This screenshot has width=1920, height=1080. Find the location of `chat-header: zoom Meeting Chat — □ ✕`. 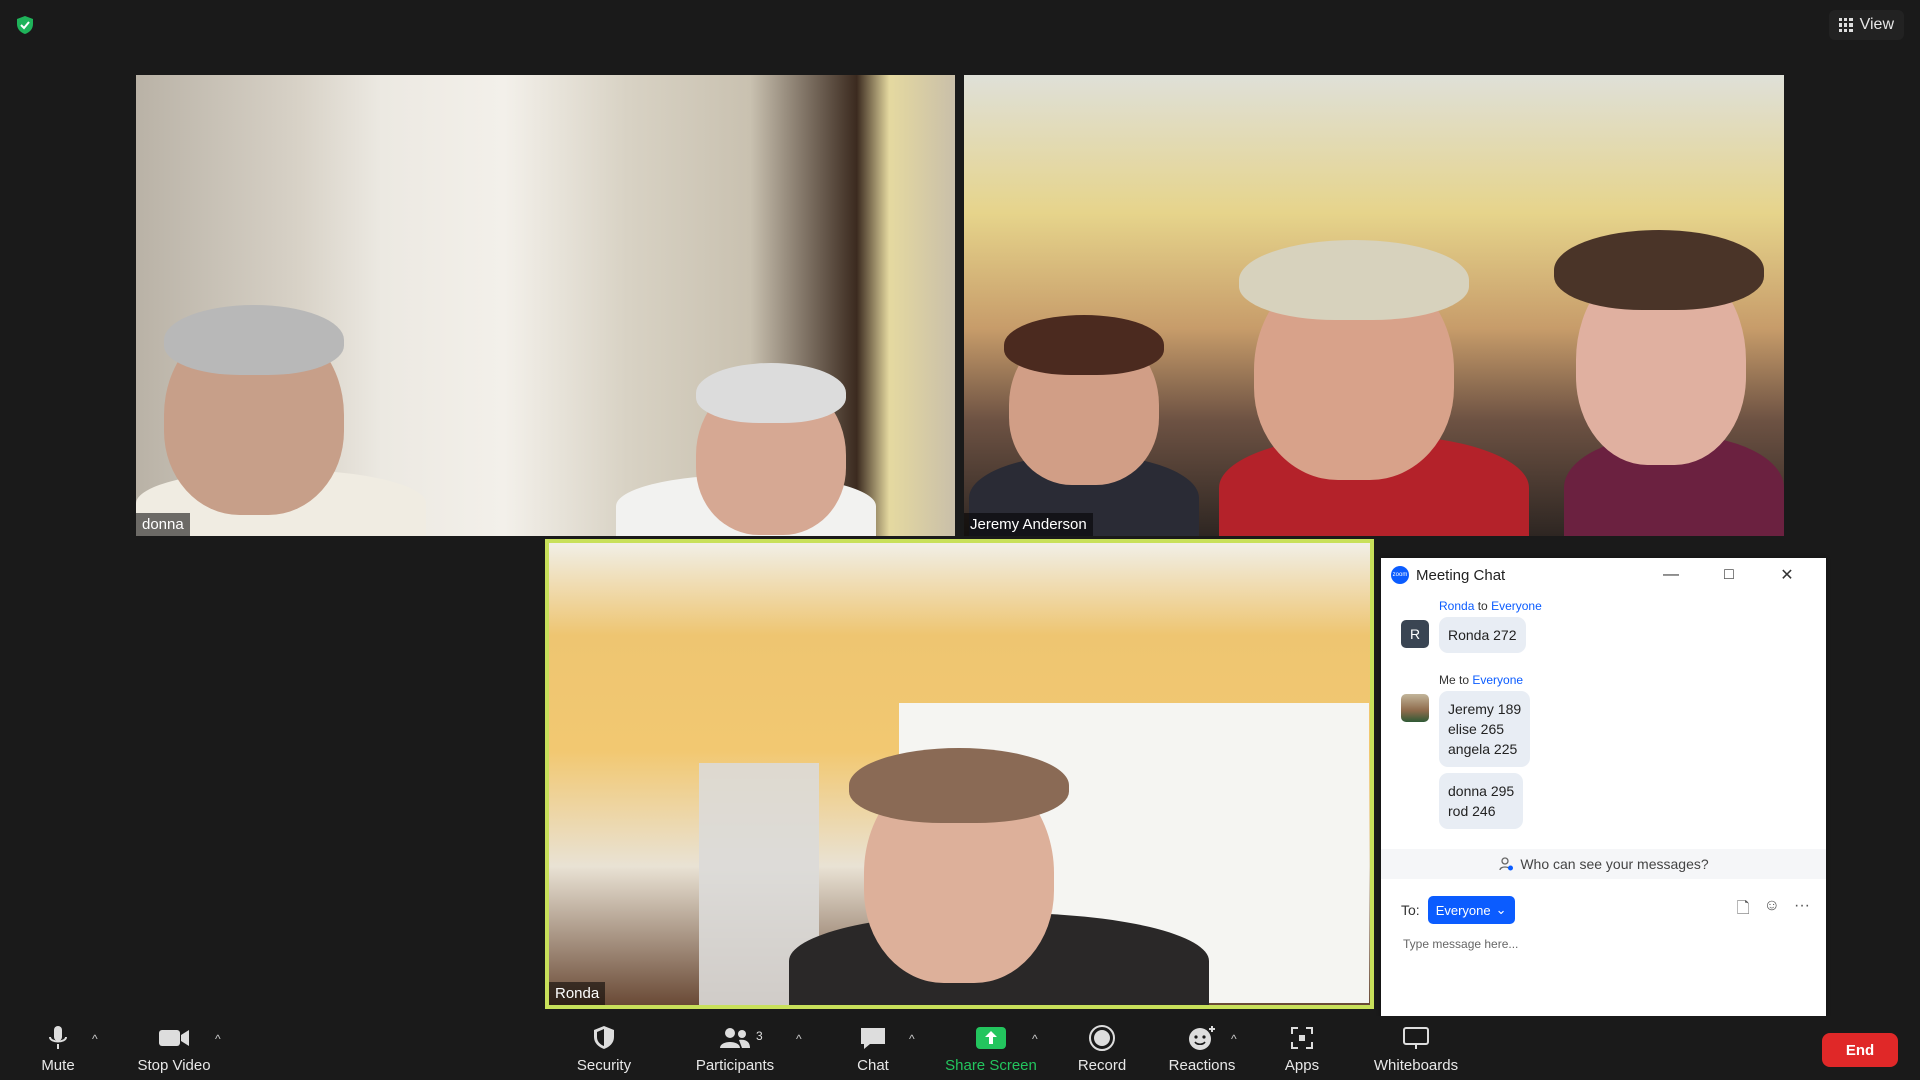

chat-header: zoom Meeting Chat — □ ✕ is located at coordinates (1603, 575).